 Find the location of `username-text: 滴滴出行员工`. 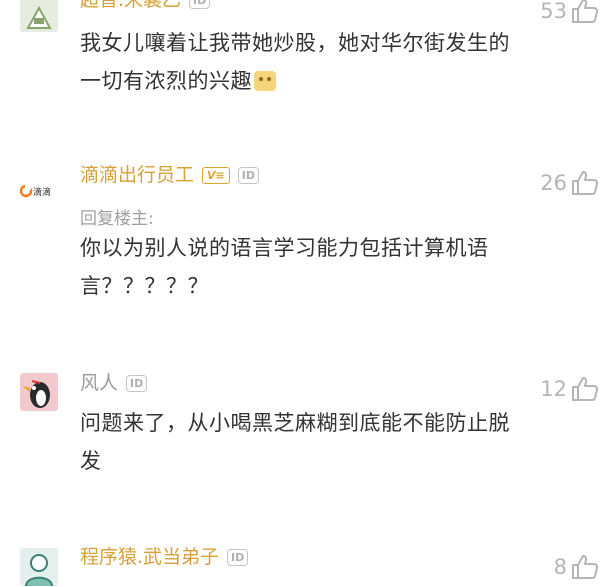

username-text: 滴滴出行员工 is located at coordinates (137, 175).